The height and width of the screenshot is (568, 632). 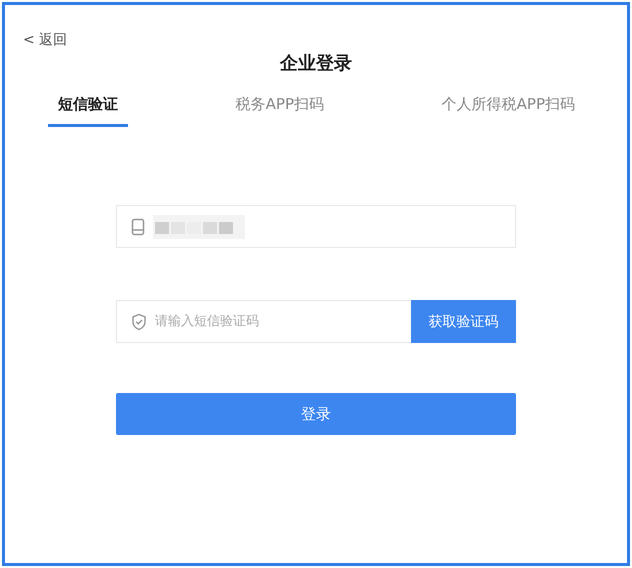 What do you see at coordinates (508, 107) in the screenshot?
I see `tab: 个人所得税APP扫码` at bounding box center [508, 107].